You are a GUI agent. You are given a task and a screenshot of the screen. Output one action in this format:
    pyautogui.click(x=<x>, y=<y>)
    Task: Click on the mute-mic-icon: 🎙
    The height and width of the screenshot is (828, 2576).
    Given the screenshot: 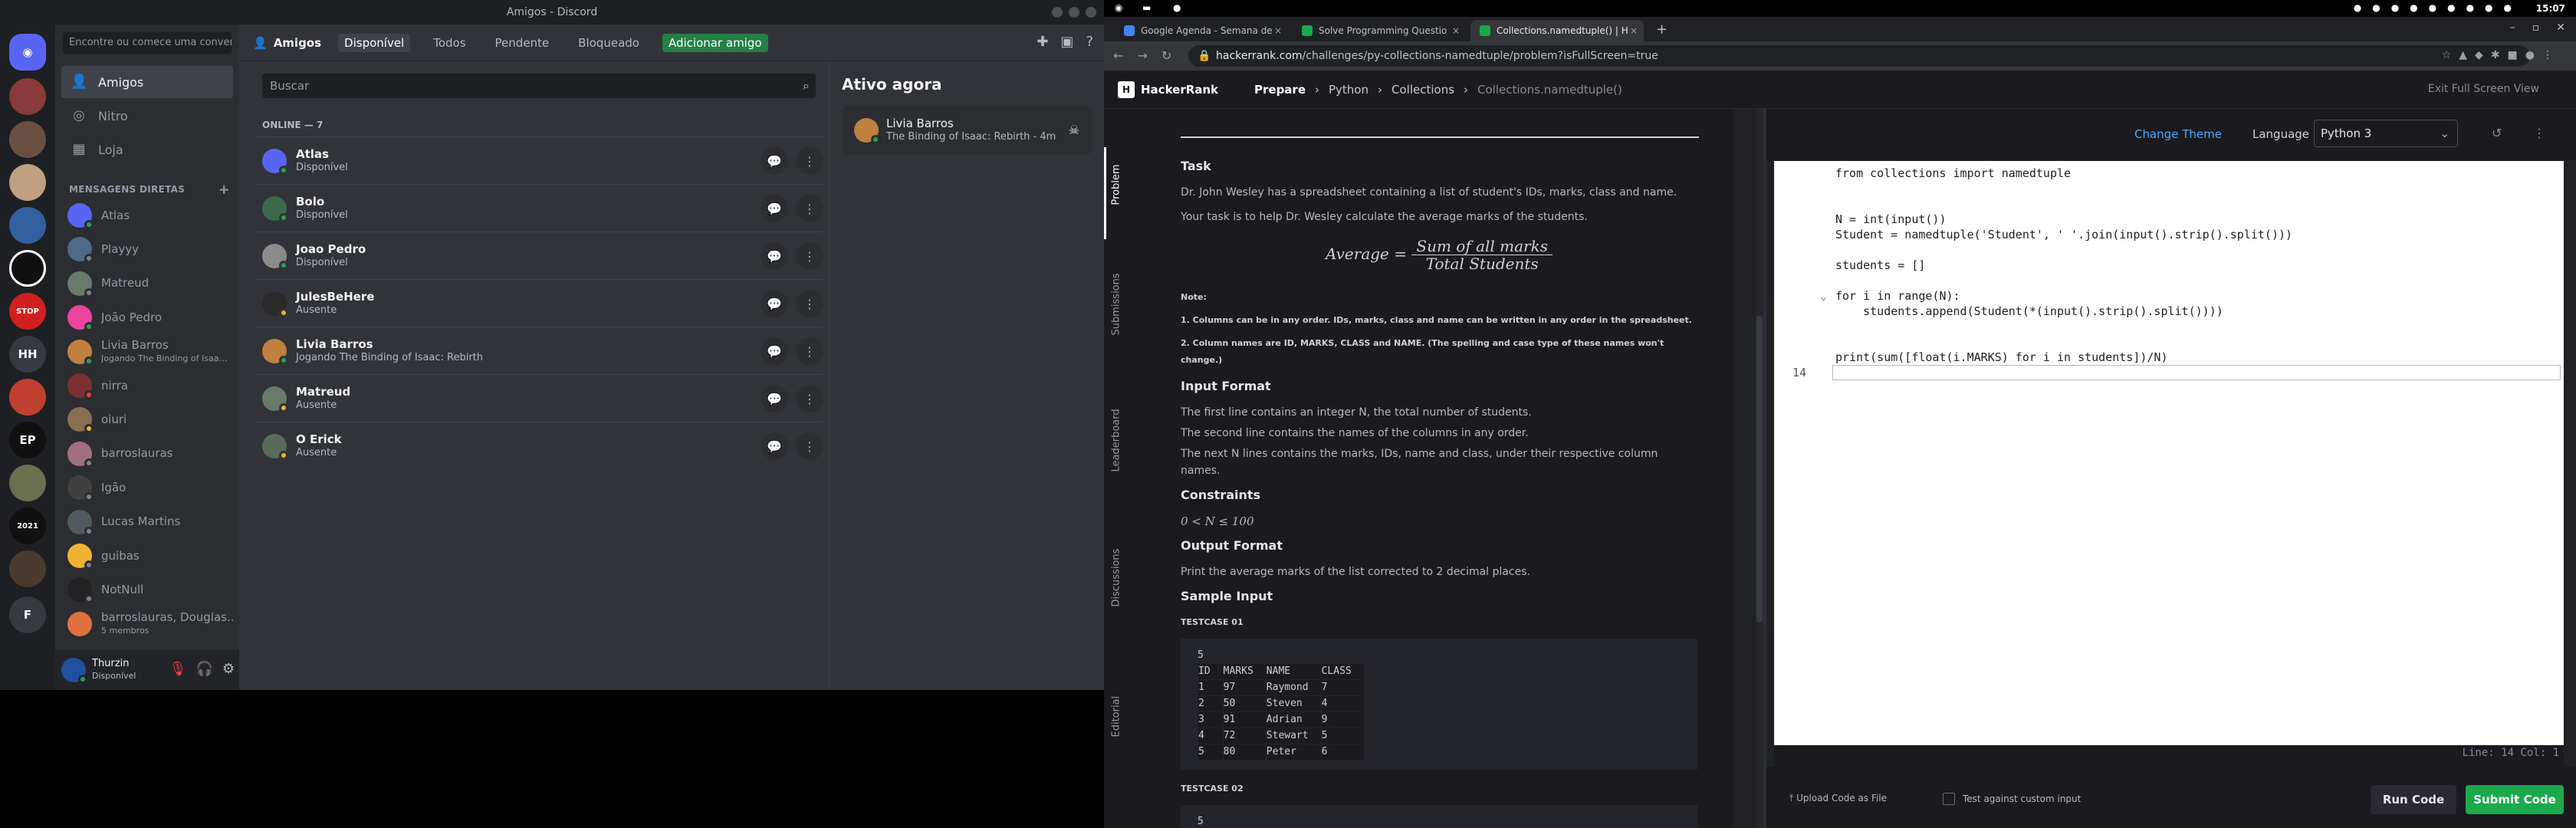 What is the action you would take?
    pyautogui.click(x=178, y=669)
    